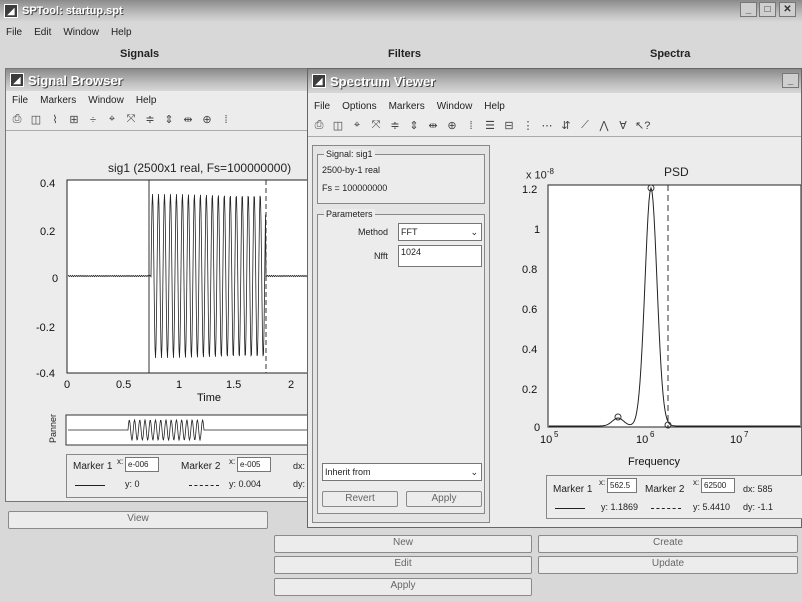 The image size is (802, 602). Describe the element at coordinates (566, 125) in the screenshot. I see `peaks-icon: ⇵` at that location.